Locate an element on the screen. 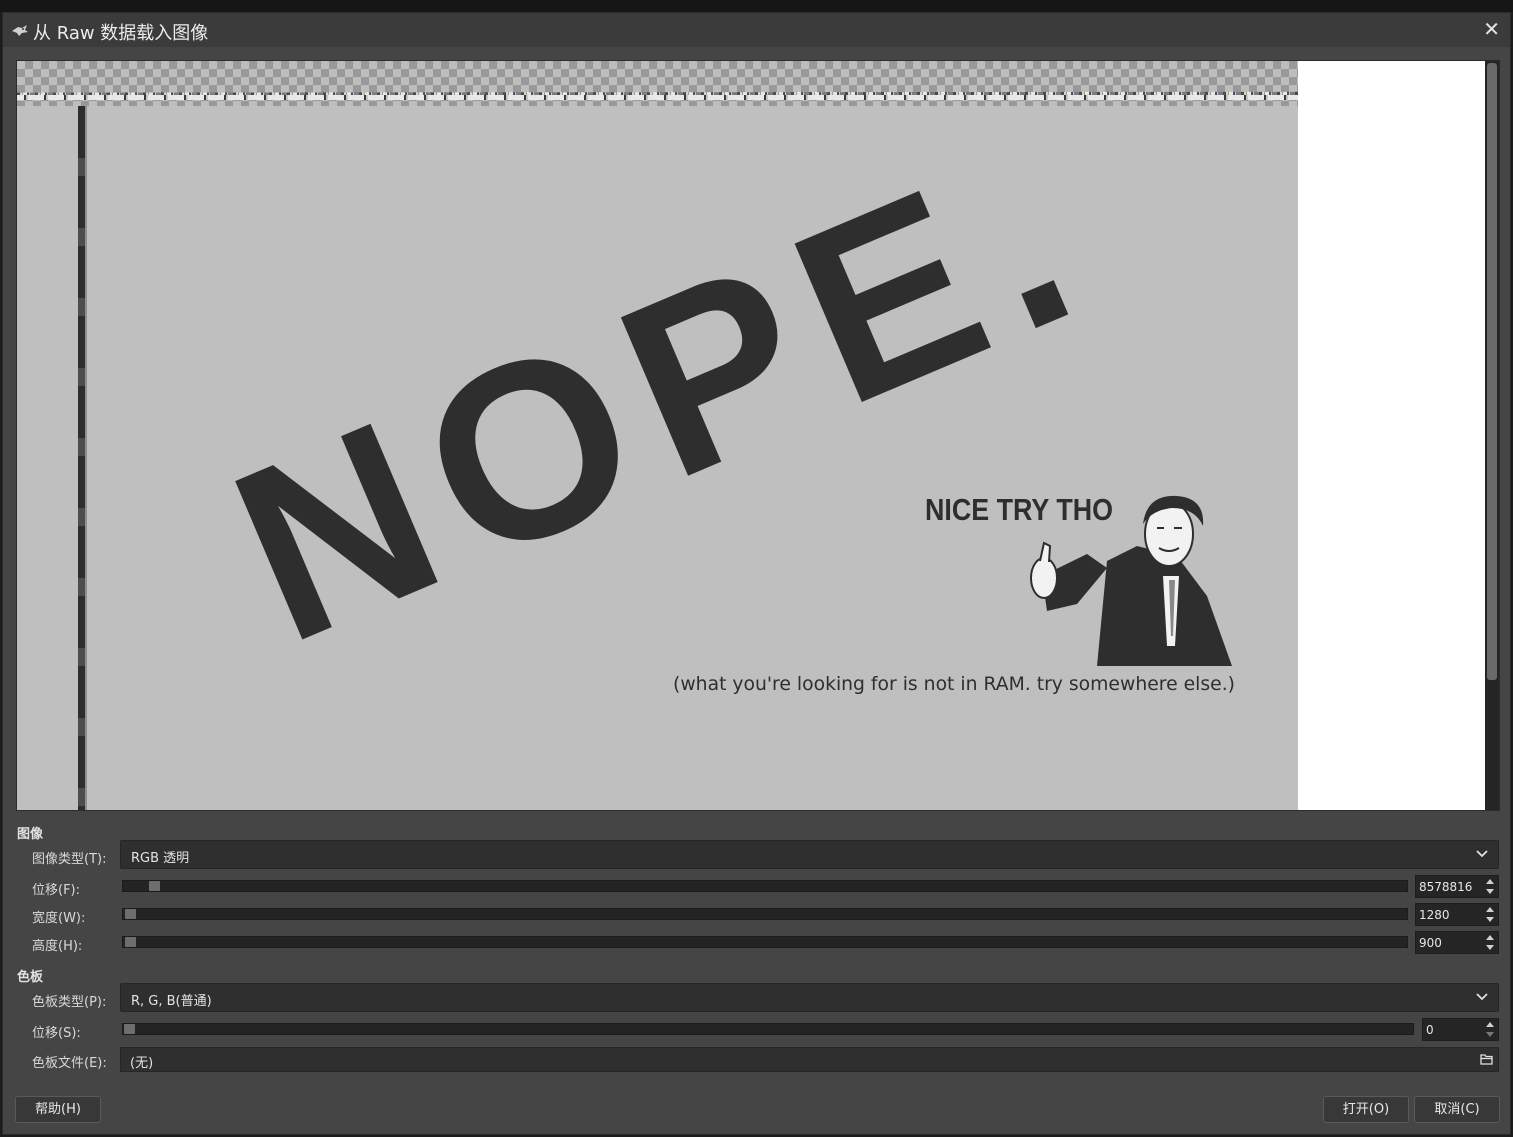 The image size is (1513, 1137). image-type-combo: RGB 透明 is located at coordinates (809, 854).